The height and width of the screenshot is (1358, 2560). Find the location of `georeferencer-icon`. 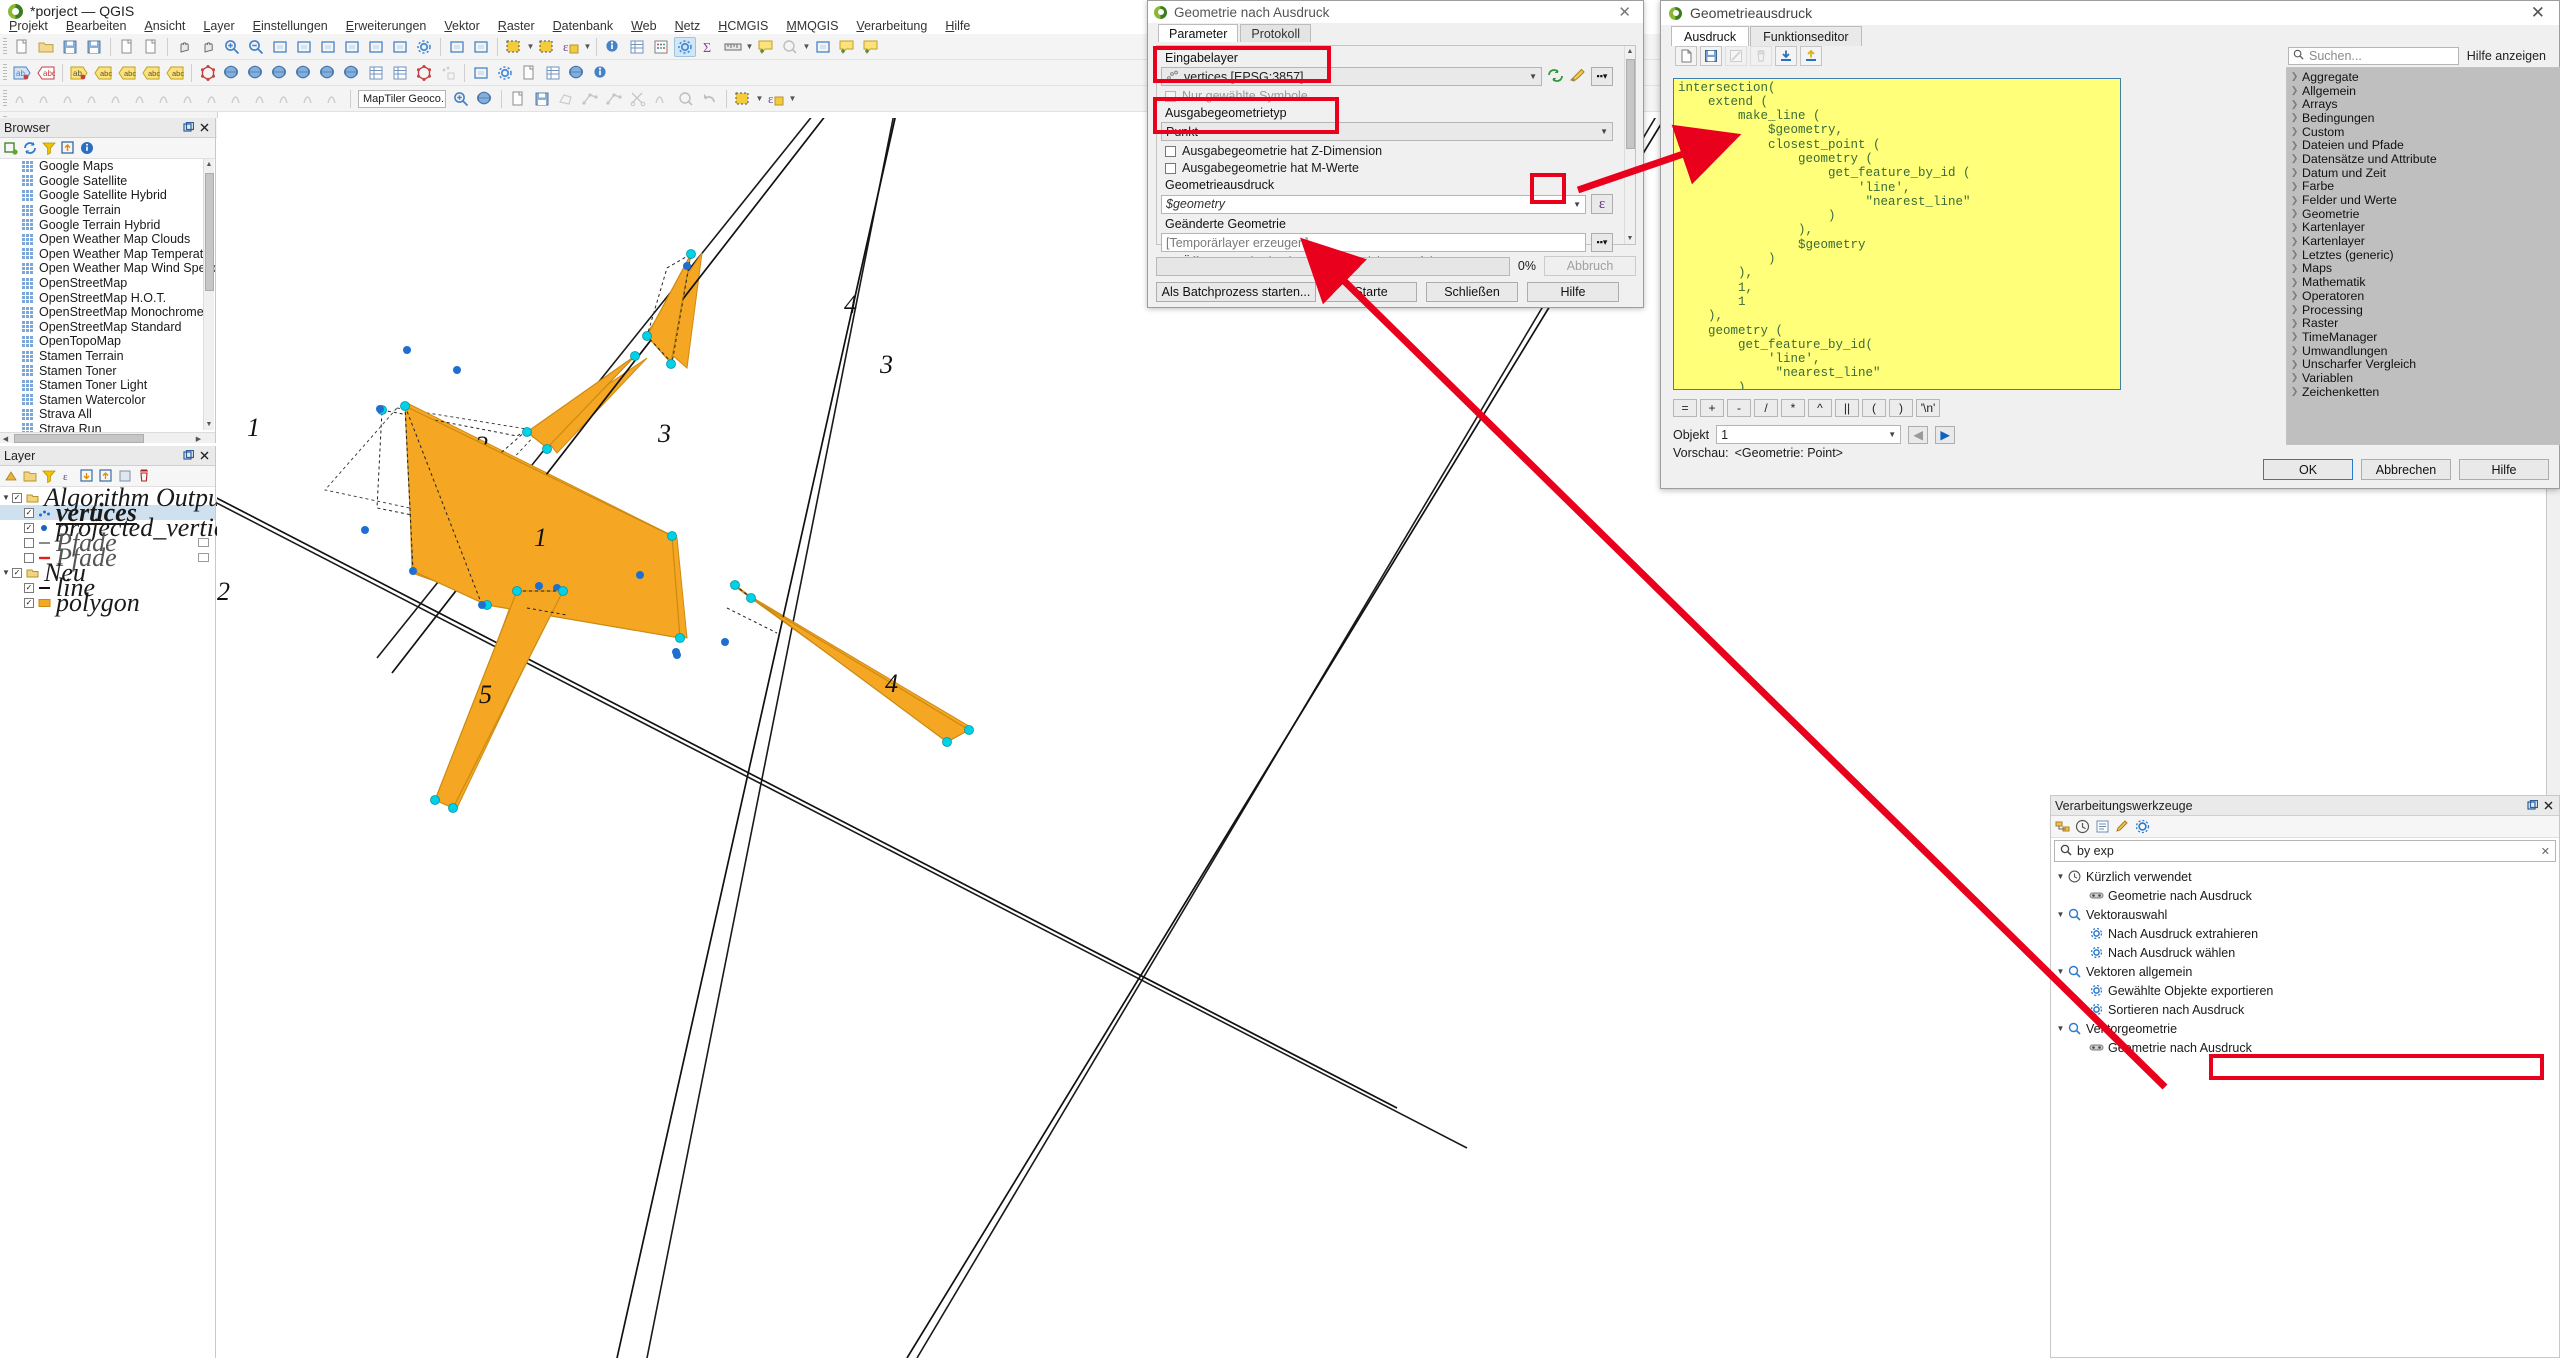

georeferencer-icon is located at coordinates (481, 73).